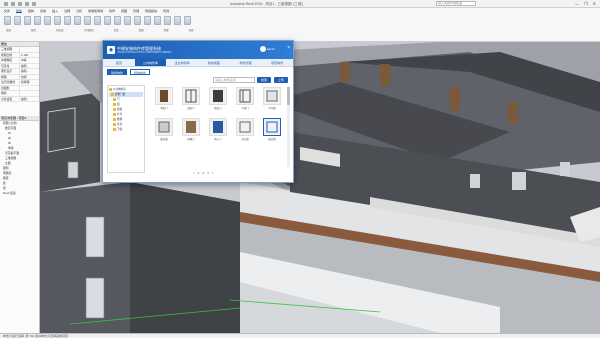  What do you see at coordinates (6, 3) in the screenshot?
I see `app-menu-icon` at bounding box center [6, 3].